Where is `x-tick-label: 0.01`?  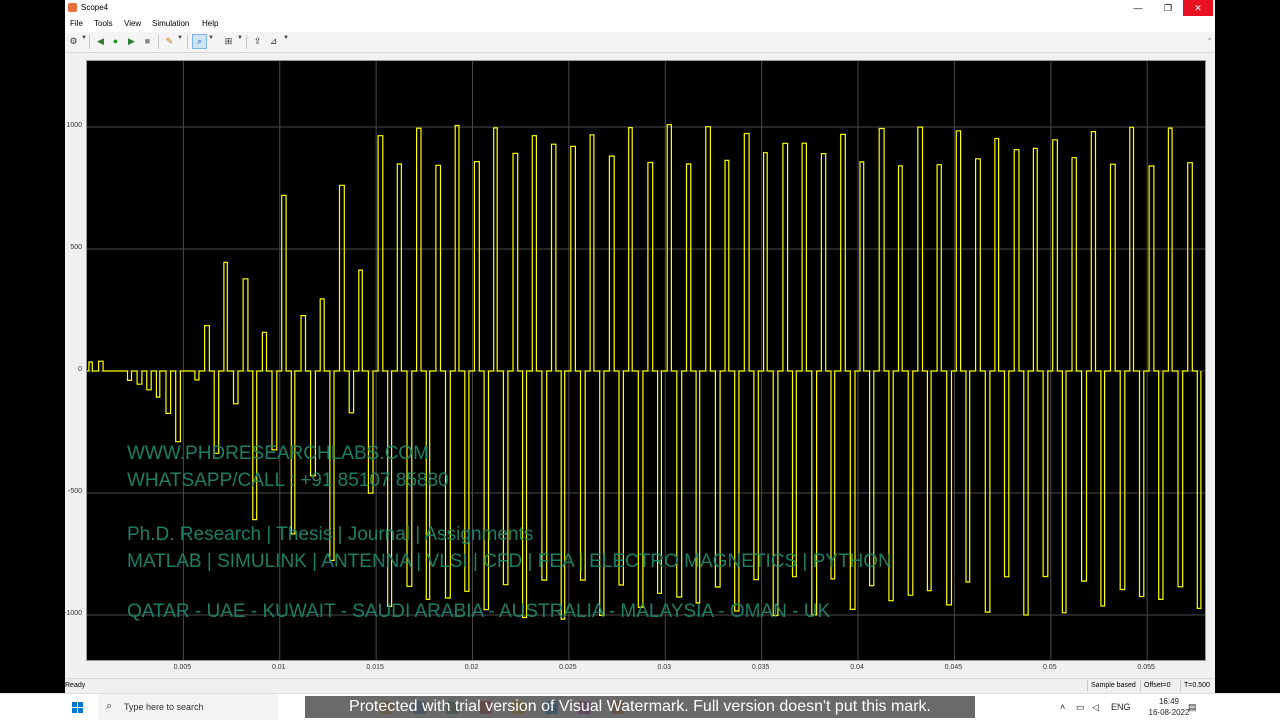
x-tick-label: 0.01 is located at coordinates (278, 667).